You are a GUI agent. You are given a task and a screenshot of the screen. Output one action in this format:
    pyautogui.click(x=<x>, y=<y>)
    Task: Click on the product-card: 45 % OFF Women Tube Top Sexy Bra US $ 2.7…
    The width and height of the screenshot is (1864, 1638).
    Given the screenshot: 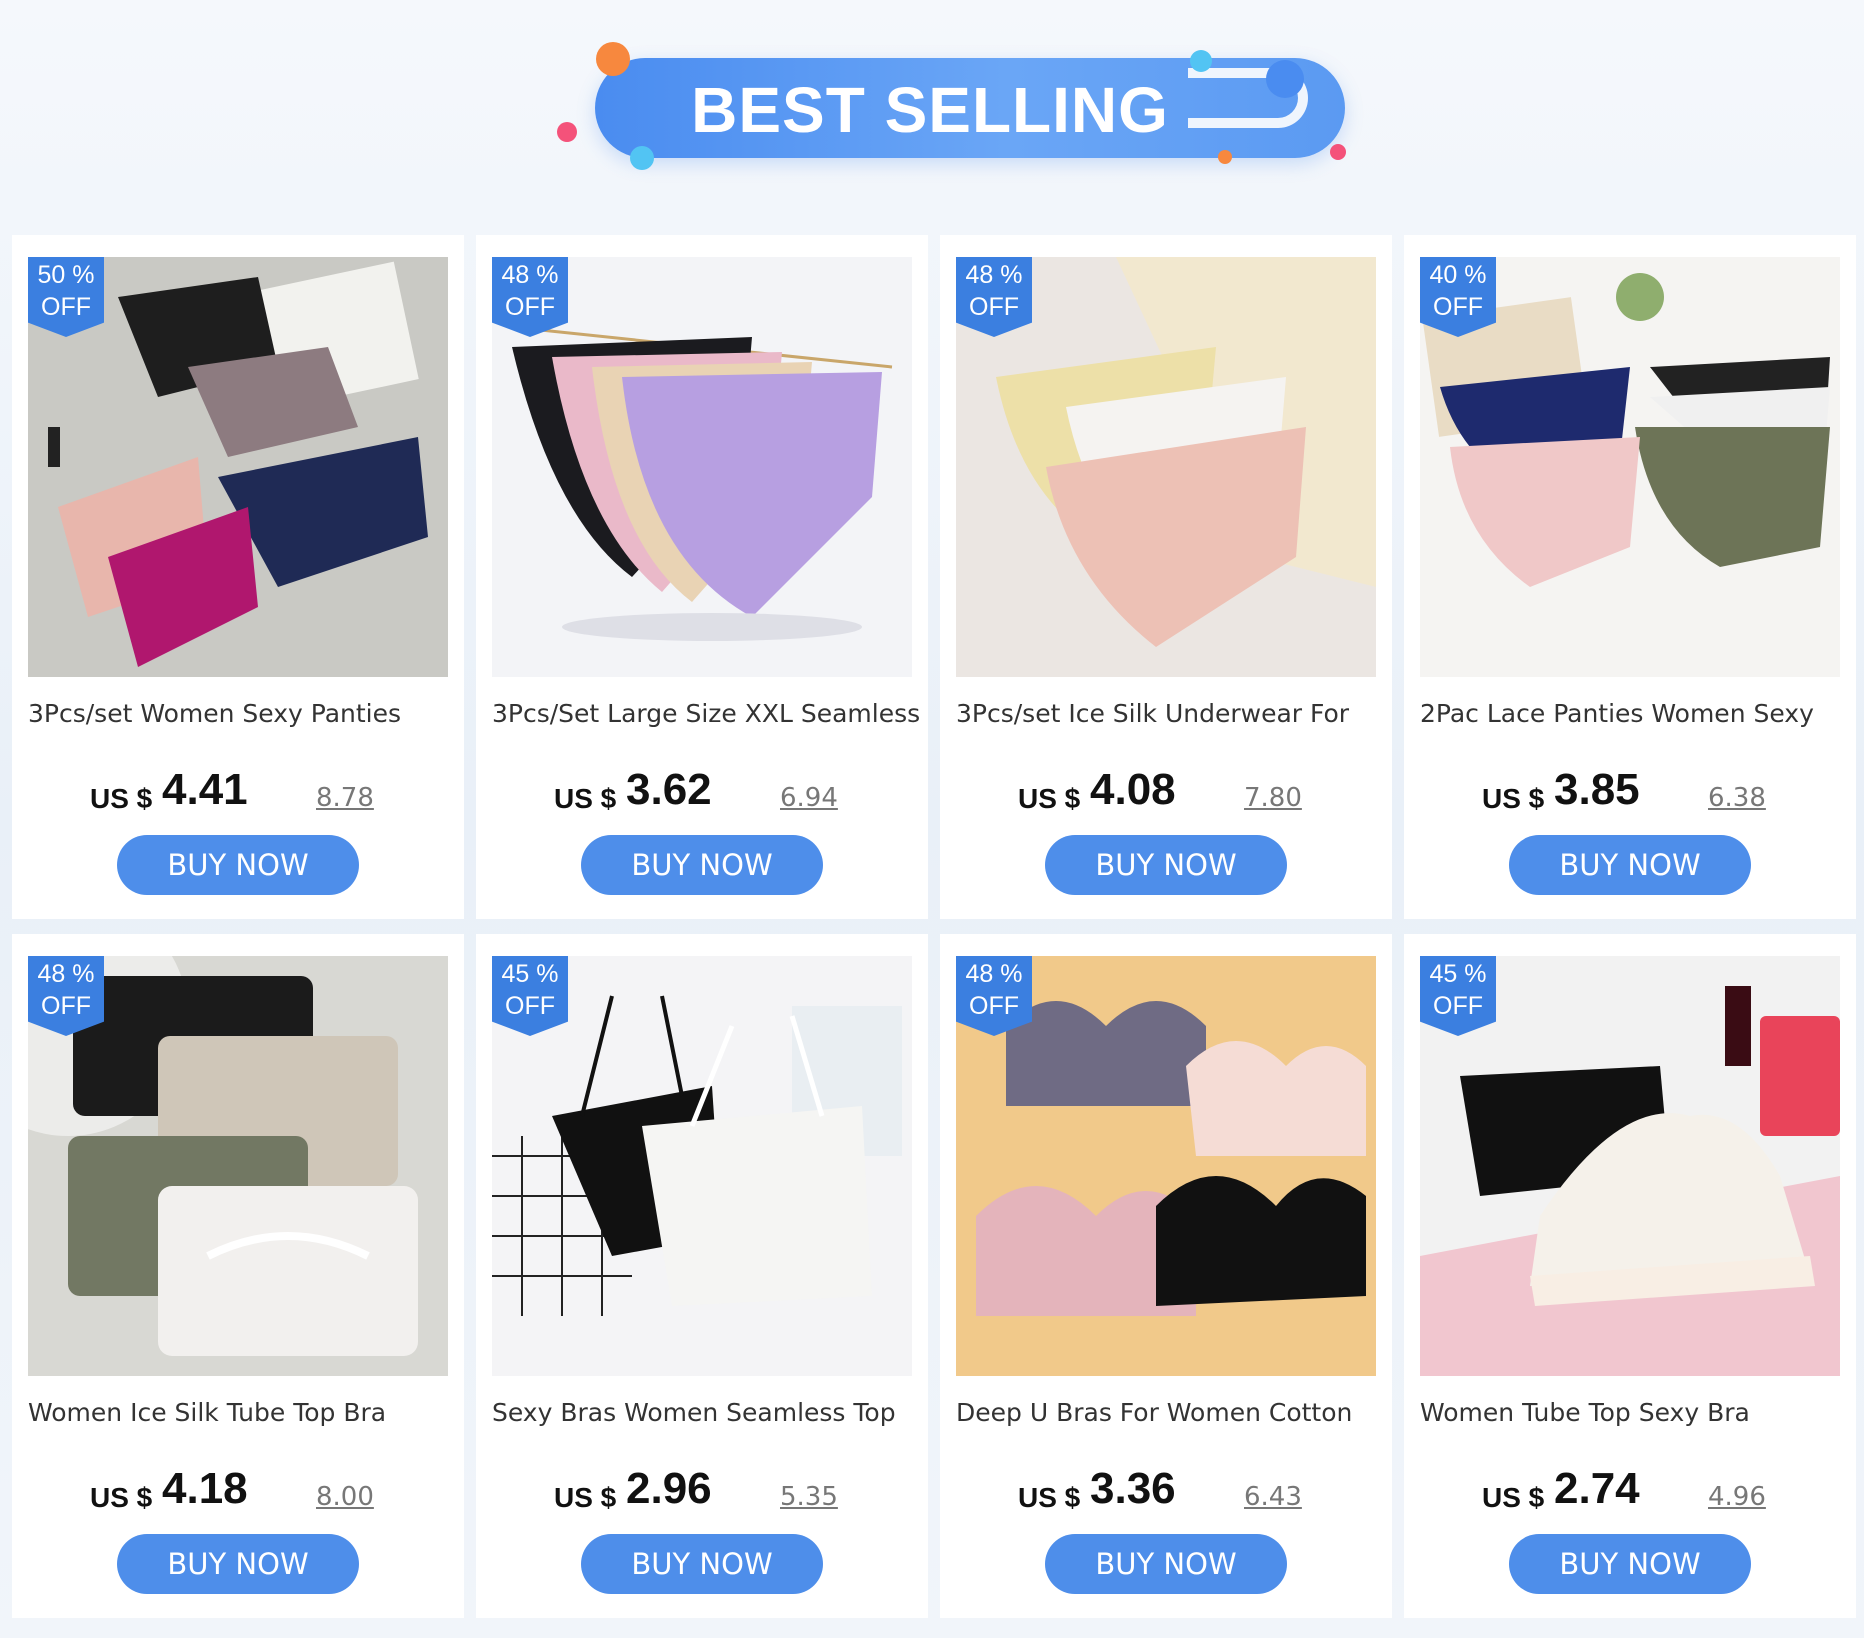 What is the action you would take?
    pyautogui.click(x=1630, y=1276)
    